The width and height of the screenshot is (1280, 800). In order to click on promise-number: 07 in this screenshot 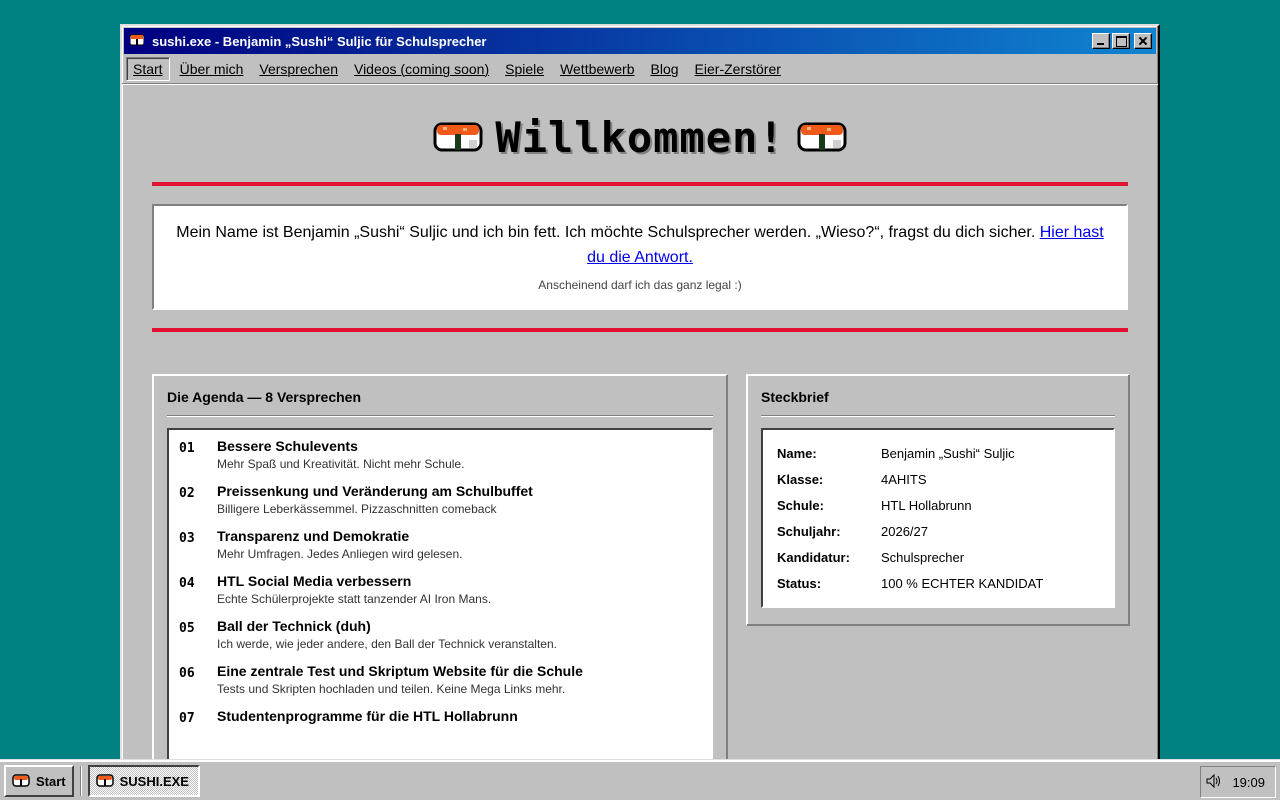, I will do `click(187, 718)`.